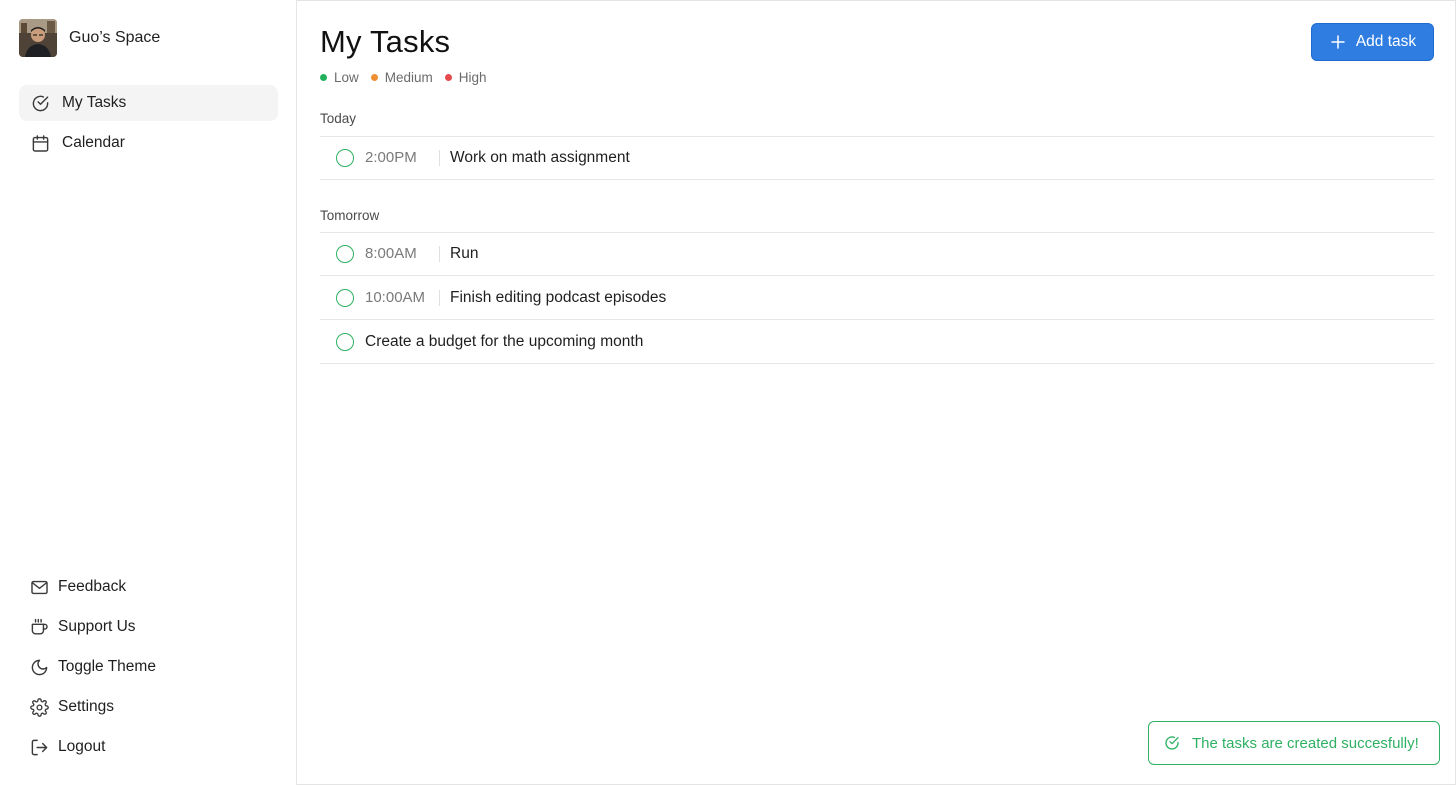  I want to click on task-title: Work on math assignment, so click(540, 157).